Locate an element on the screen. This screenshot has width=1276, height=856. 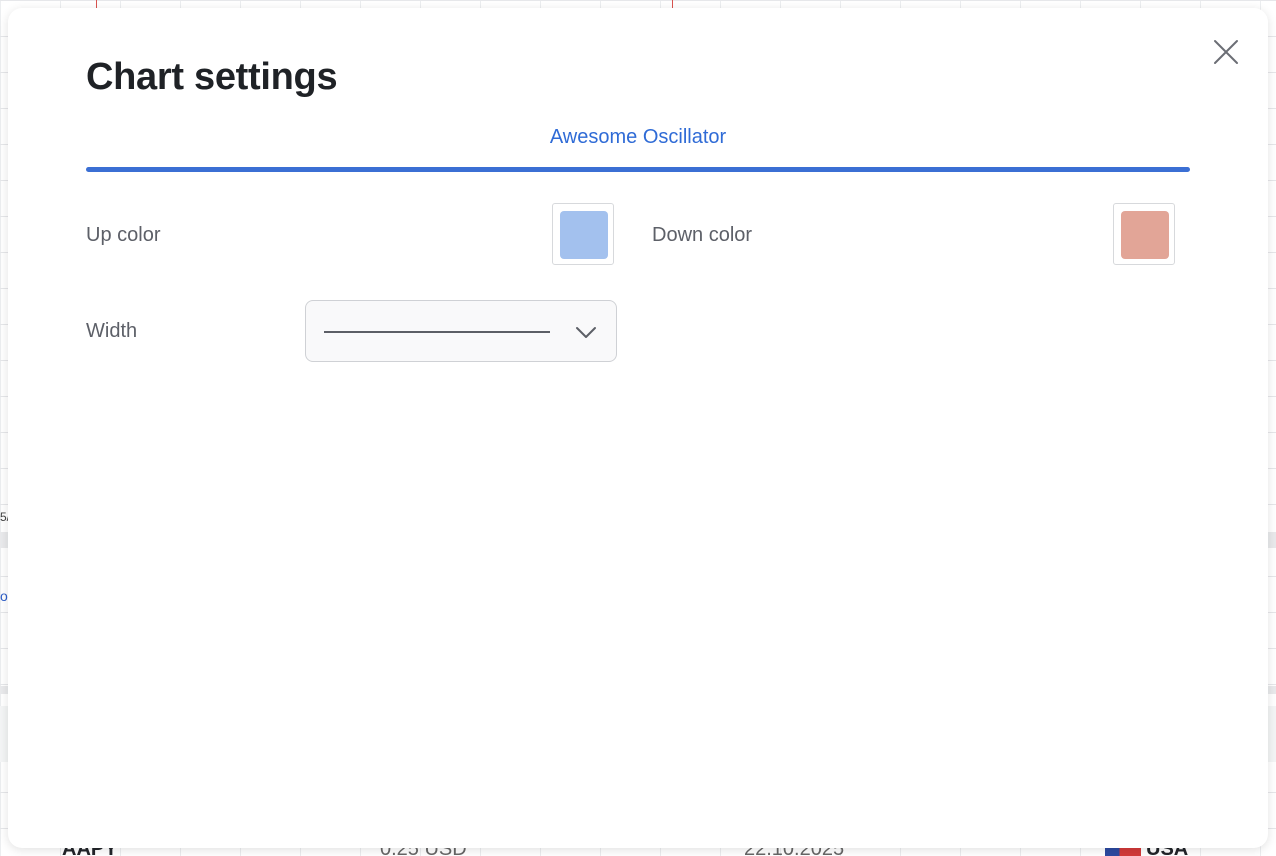
close-icon is located at coordinates (1226, 52).